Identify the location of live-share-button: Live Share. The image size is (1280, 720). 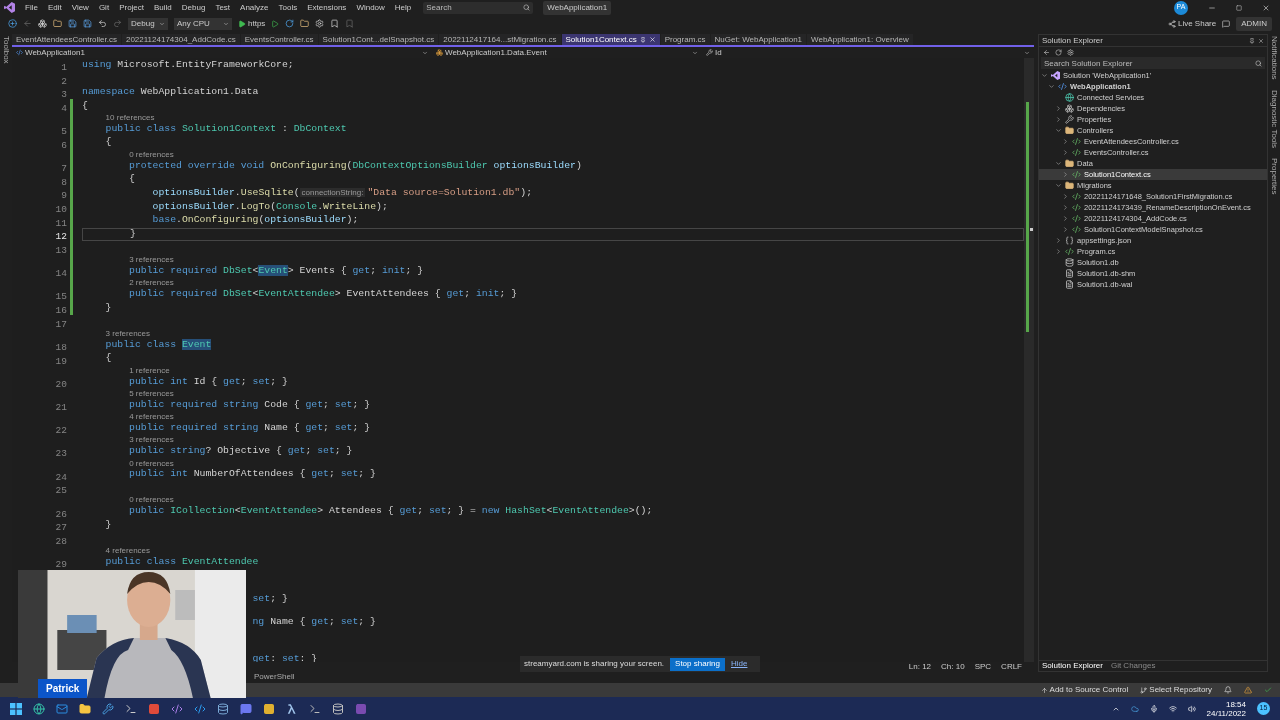
(1192, 23).